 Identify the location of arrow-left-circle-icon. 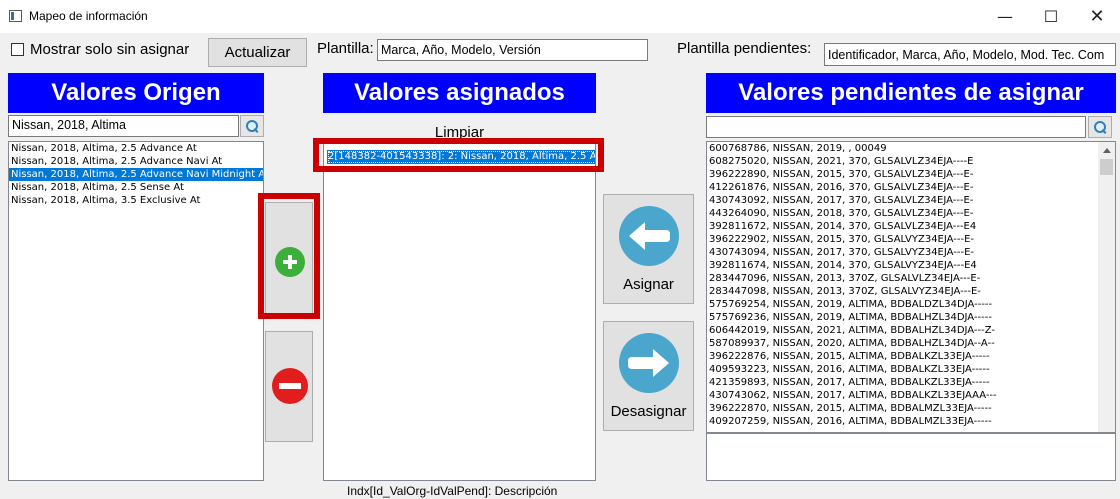
(649, 236).